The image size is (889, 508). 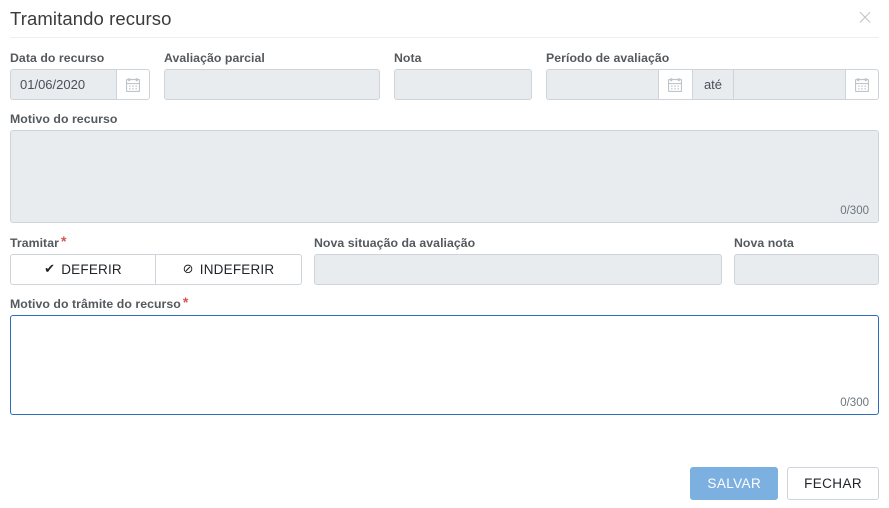 What do you see at coordinates (444, 303) in the screenshot?
I see `label-motivo-do-tramite-do-recurso: Motivo do trâmite do recurso *` at bounding box center [444, 303].